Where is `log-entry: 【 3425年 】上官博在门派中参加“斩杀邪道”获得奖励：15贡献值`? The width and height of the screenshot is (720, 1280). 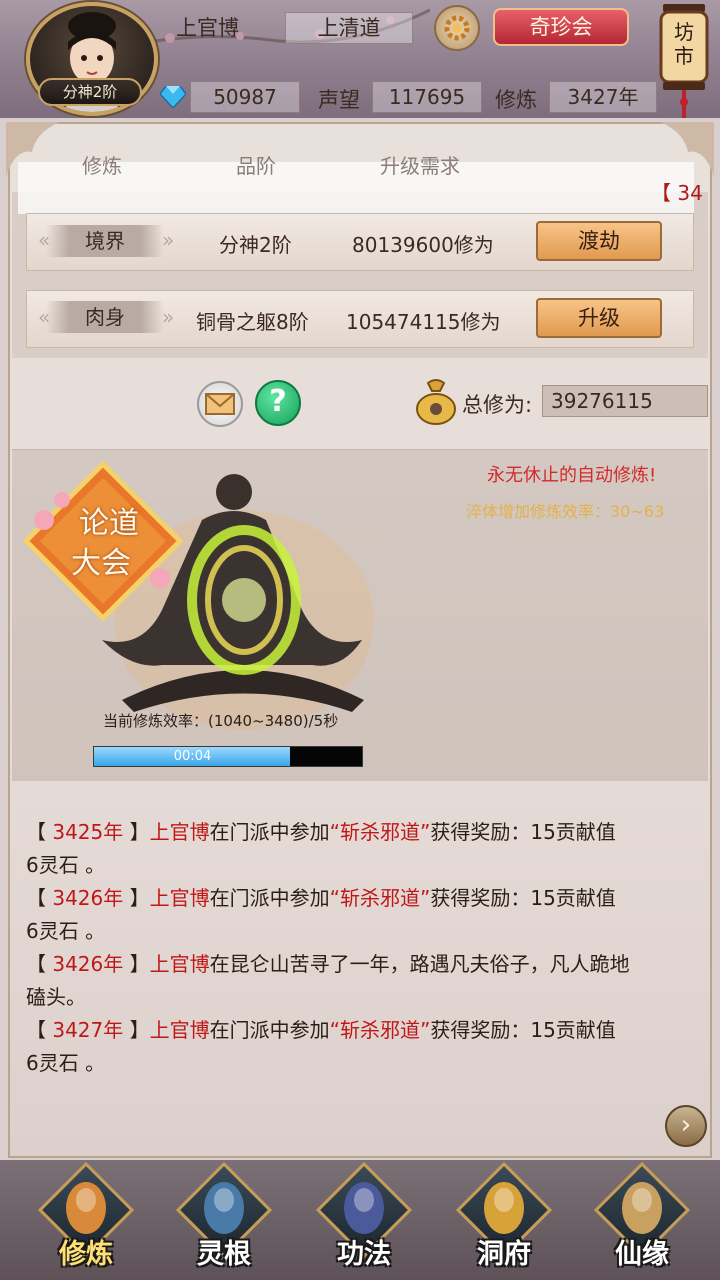
log-entry: 【 3425年 】上官博在门派中参加“斩杀邪道”获得奖励：15贡献值 is located at coordinates (362, 832).